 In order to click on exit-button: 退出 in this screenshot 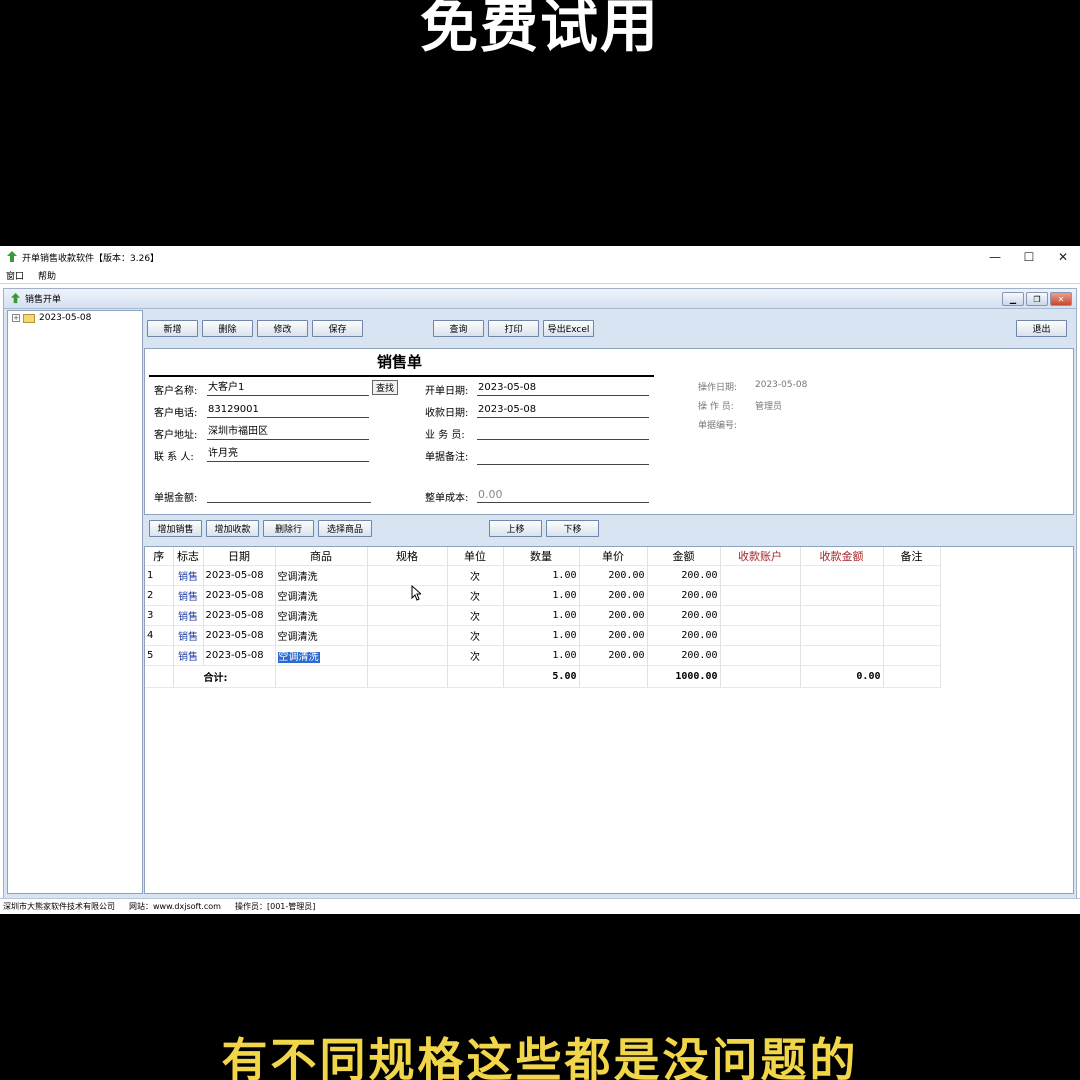, I will do `click(1041, 328)`.